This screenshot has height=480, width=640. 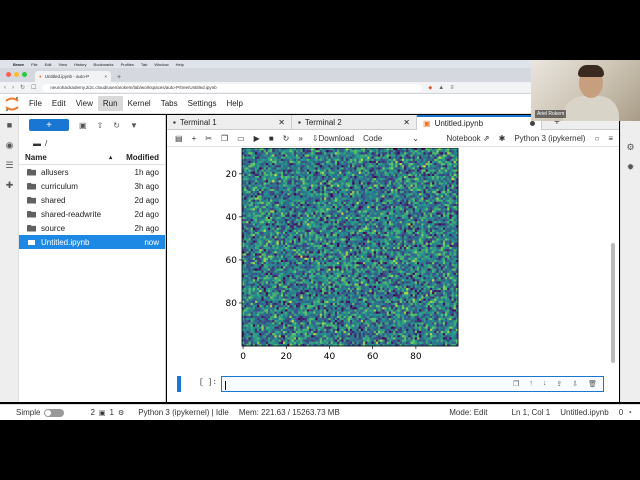 I want to click on restart-icon: ↻, so click(x=286, y=138).